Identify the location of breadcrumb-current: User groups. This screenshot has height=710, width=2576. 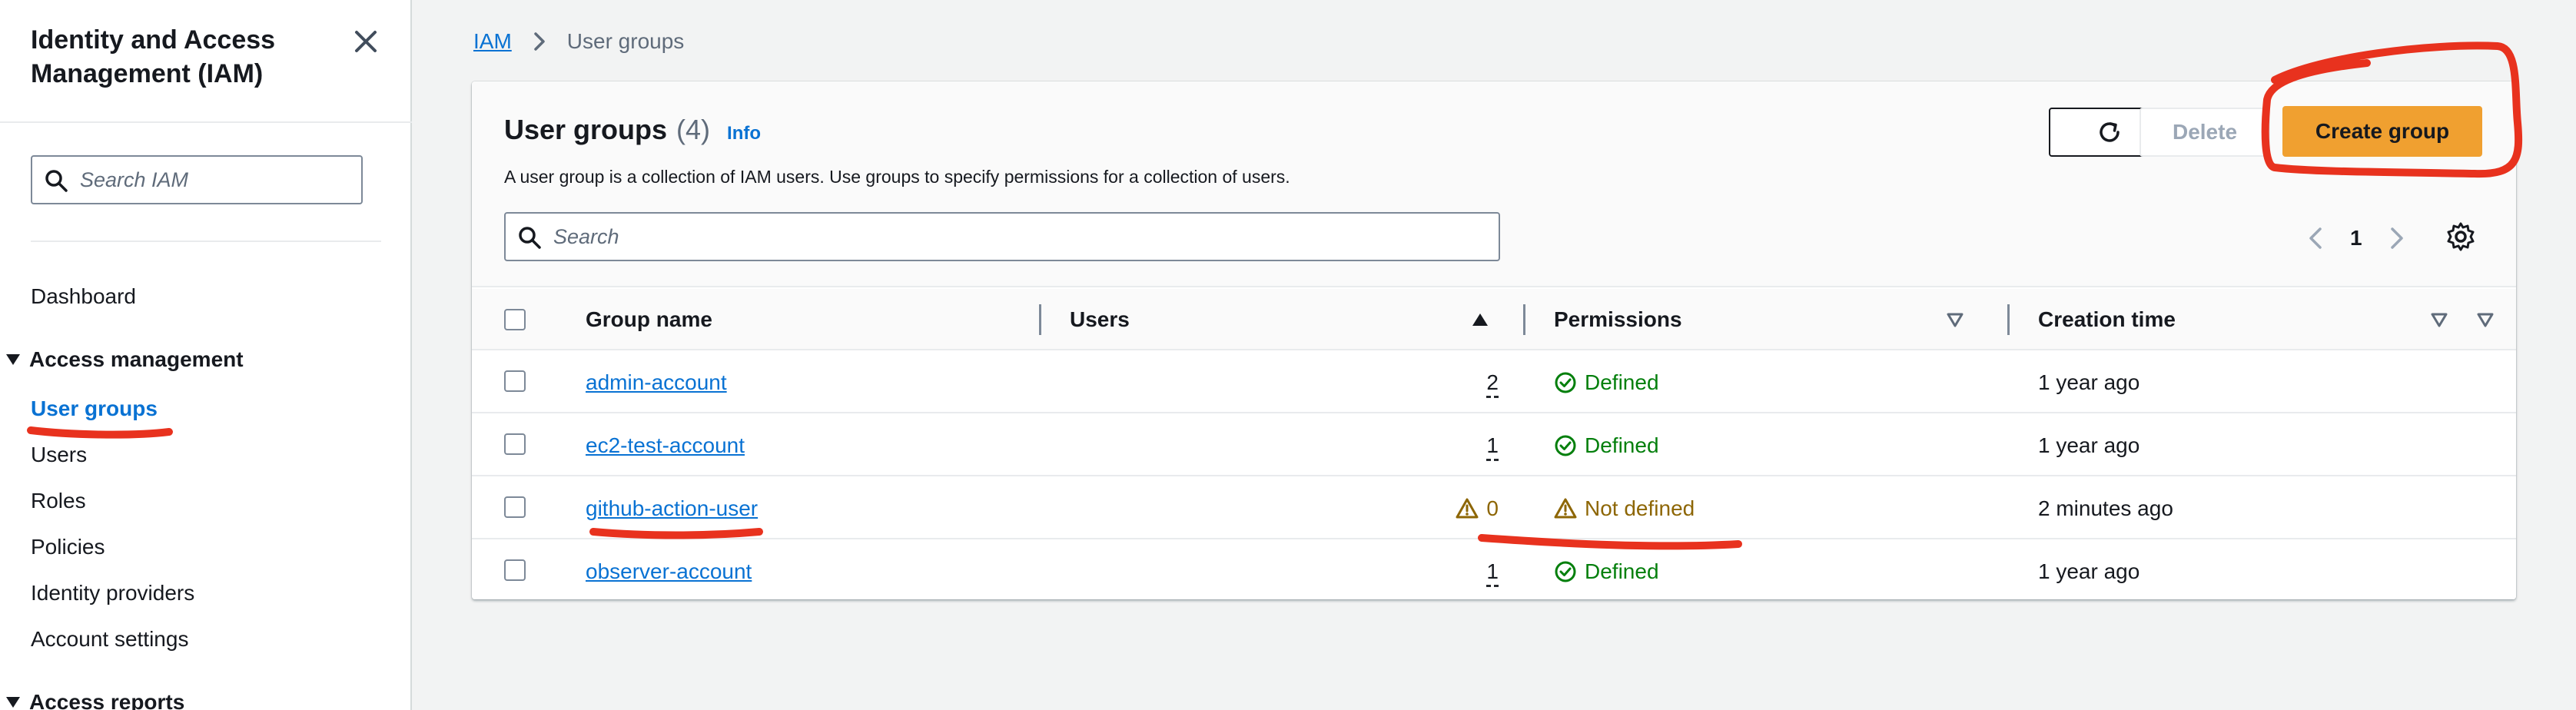
(625, 41).